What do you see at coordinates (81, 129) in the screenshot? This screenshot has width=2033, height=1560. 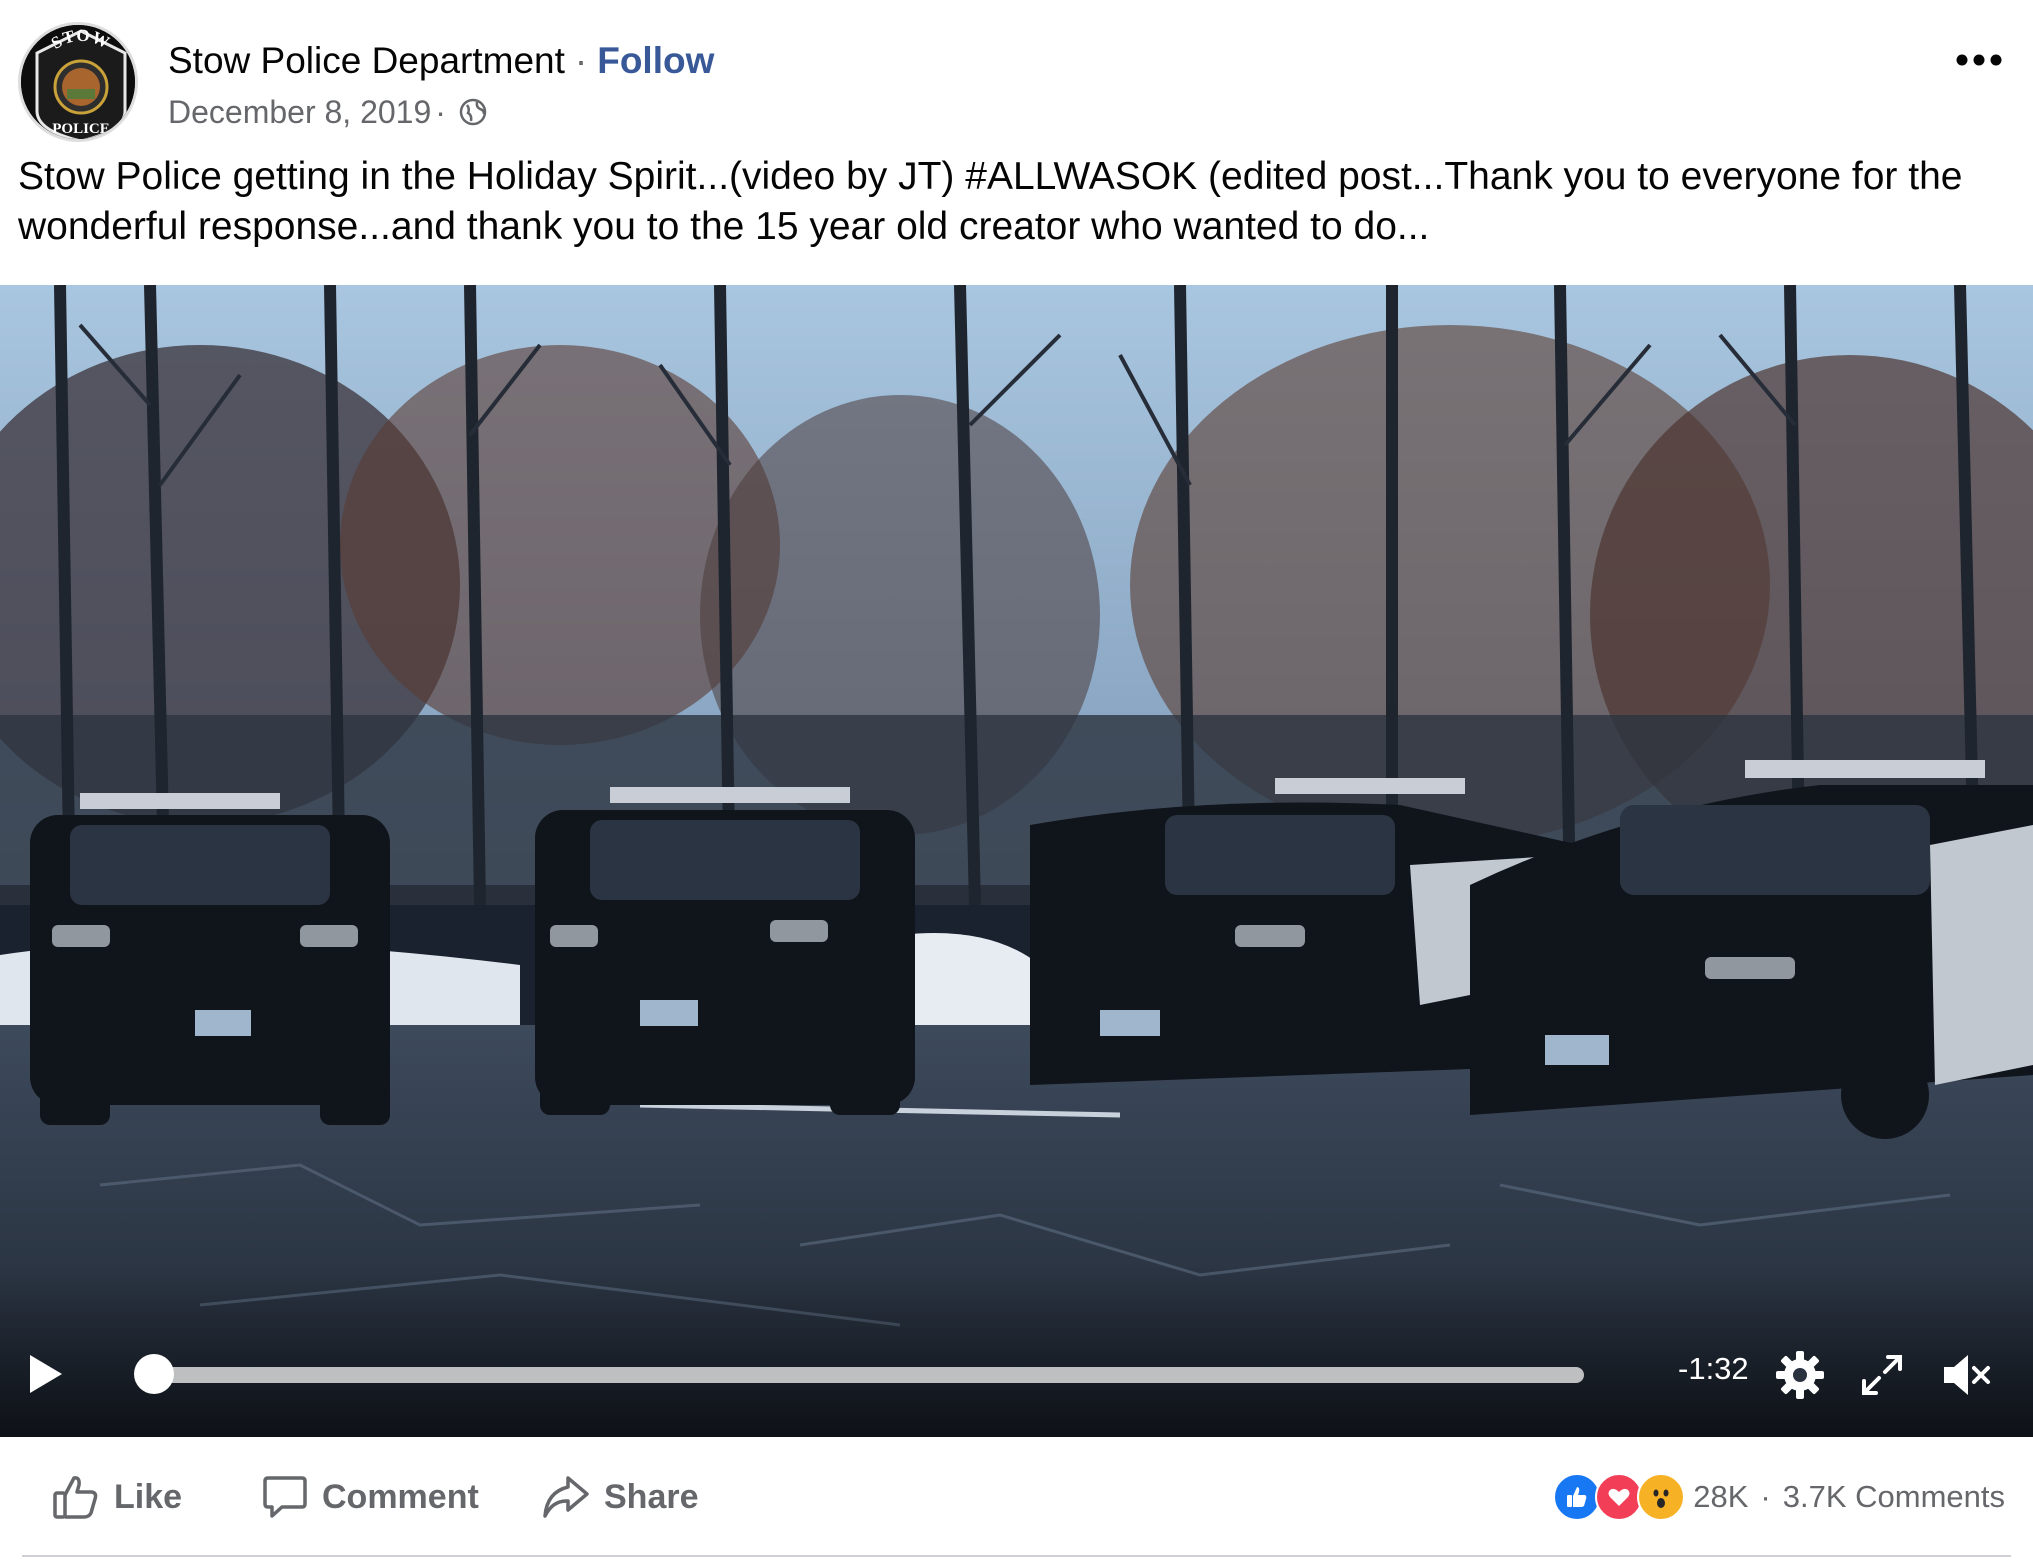 I see `svg-text: POLICE` at bounding box center [81, 129].